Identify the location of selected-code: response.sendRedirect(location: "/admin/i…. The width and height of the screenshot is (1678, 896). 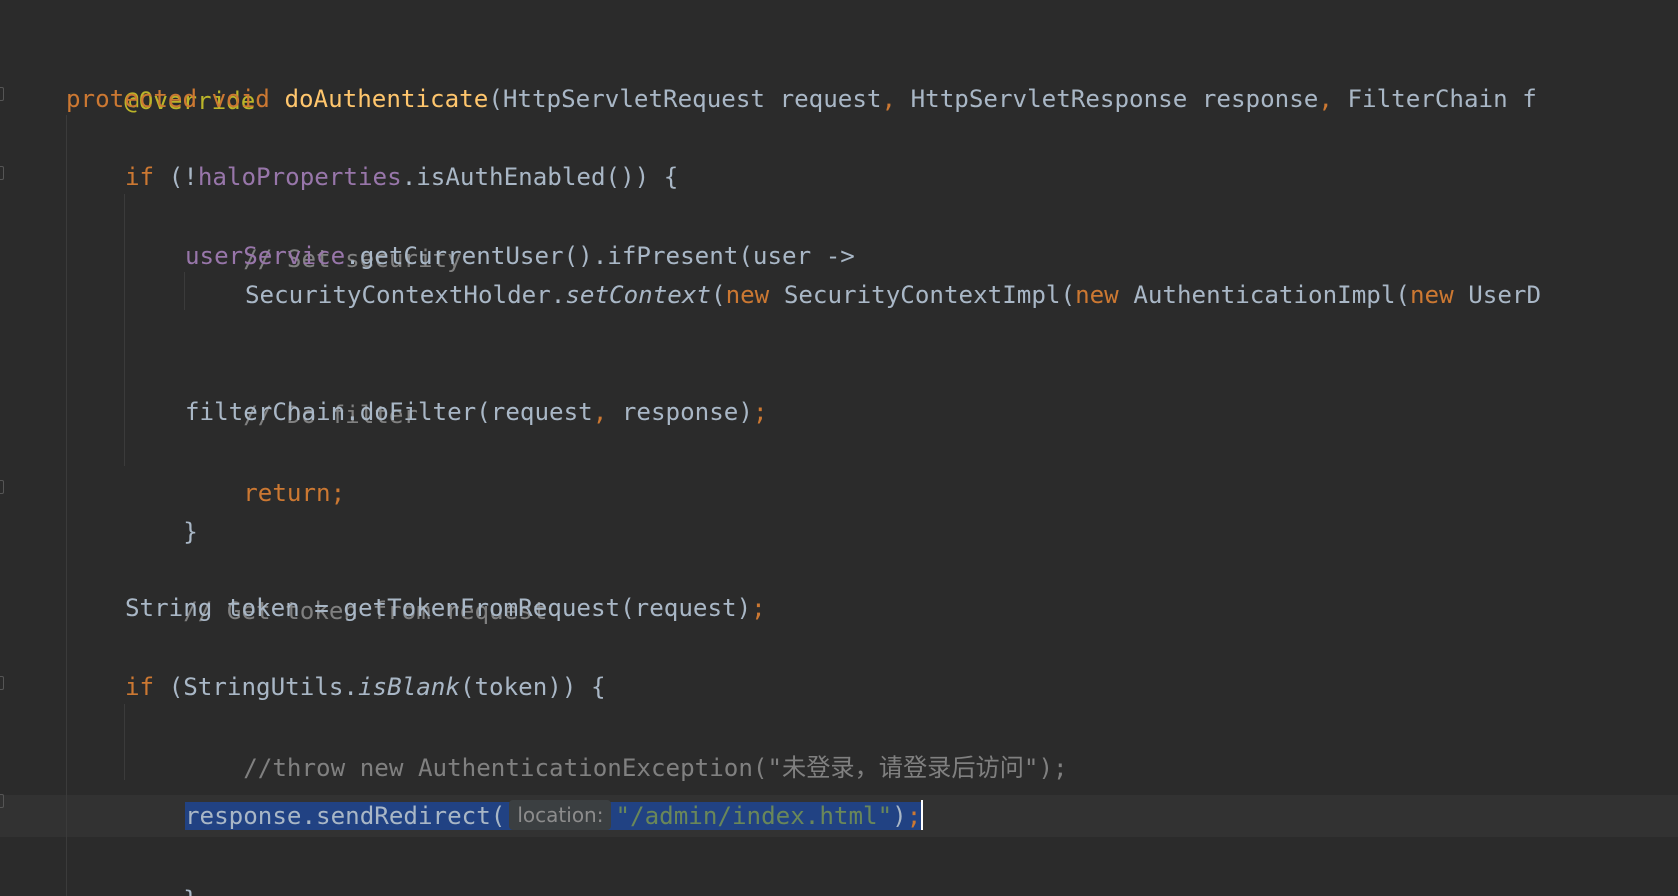
(553, 815).